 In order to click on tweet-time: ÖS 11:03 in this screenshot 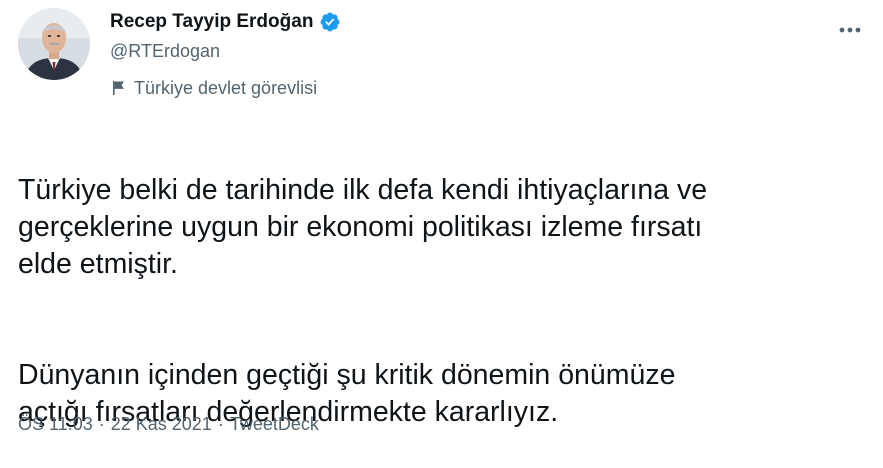, I will do `click(55, 424)`.